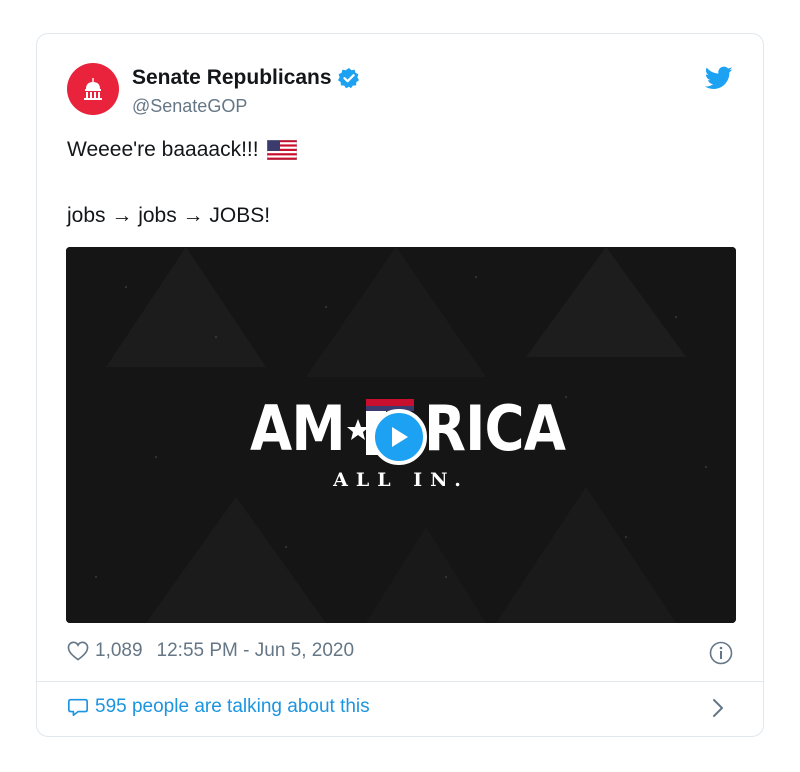  What do you see at coordinates (495, 428) in the screenshot?
I see `video-title-right: RICA` at bounding box center [495, 428].